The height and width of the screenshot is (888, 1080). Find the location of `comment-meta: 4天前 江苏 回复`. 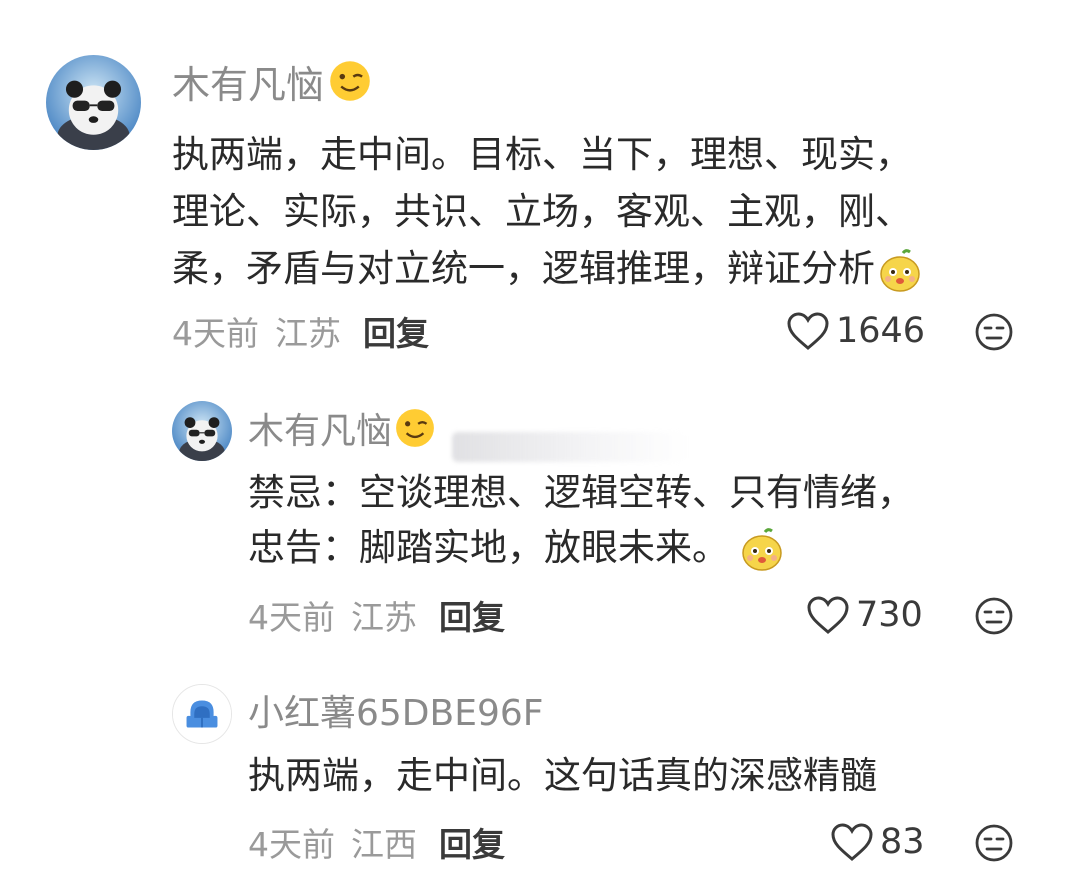

comment-meta: 4天前 江苏 回复 is located at coordinates (300, 331).